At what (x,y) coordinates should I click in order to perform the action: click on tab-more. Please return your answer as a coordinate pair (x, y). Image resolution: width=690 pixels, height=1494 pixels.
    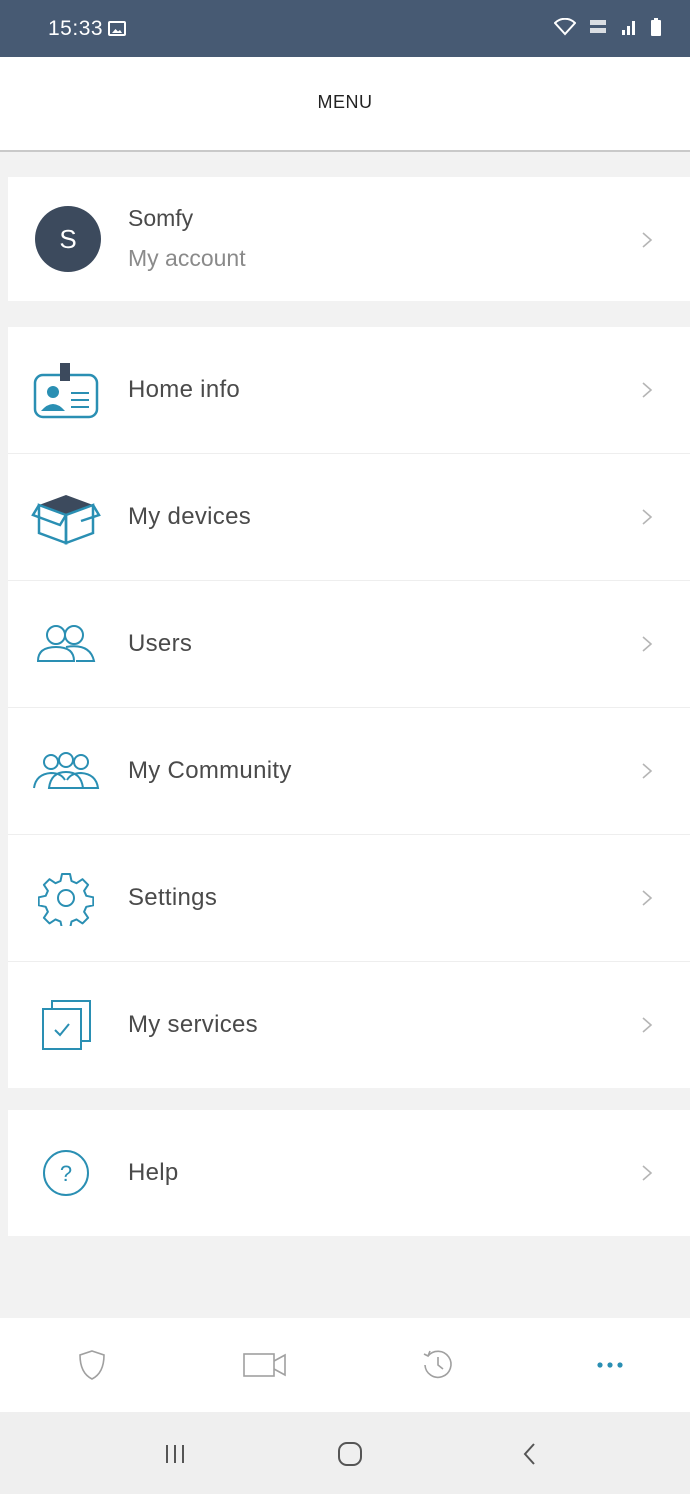
    Looking at the image, I should click on (610, 1365).